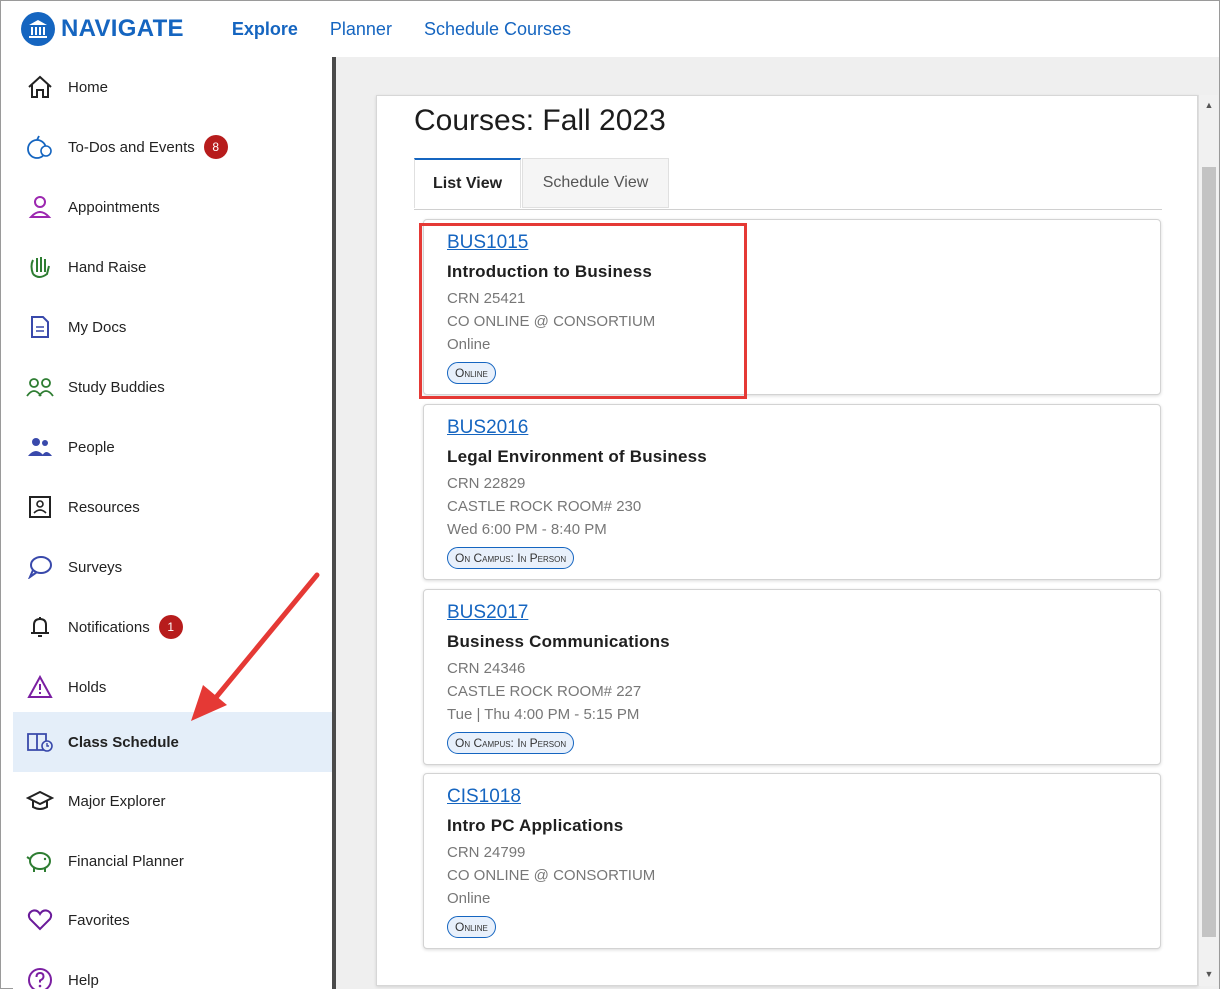  I want to click on sidebar-item-hand-raise: Hand Raise, so click(173, 267).